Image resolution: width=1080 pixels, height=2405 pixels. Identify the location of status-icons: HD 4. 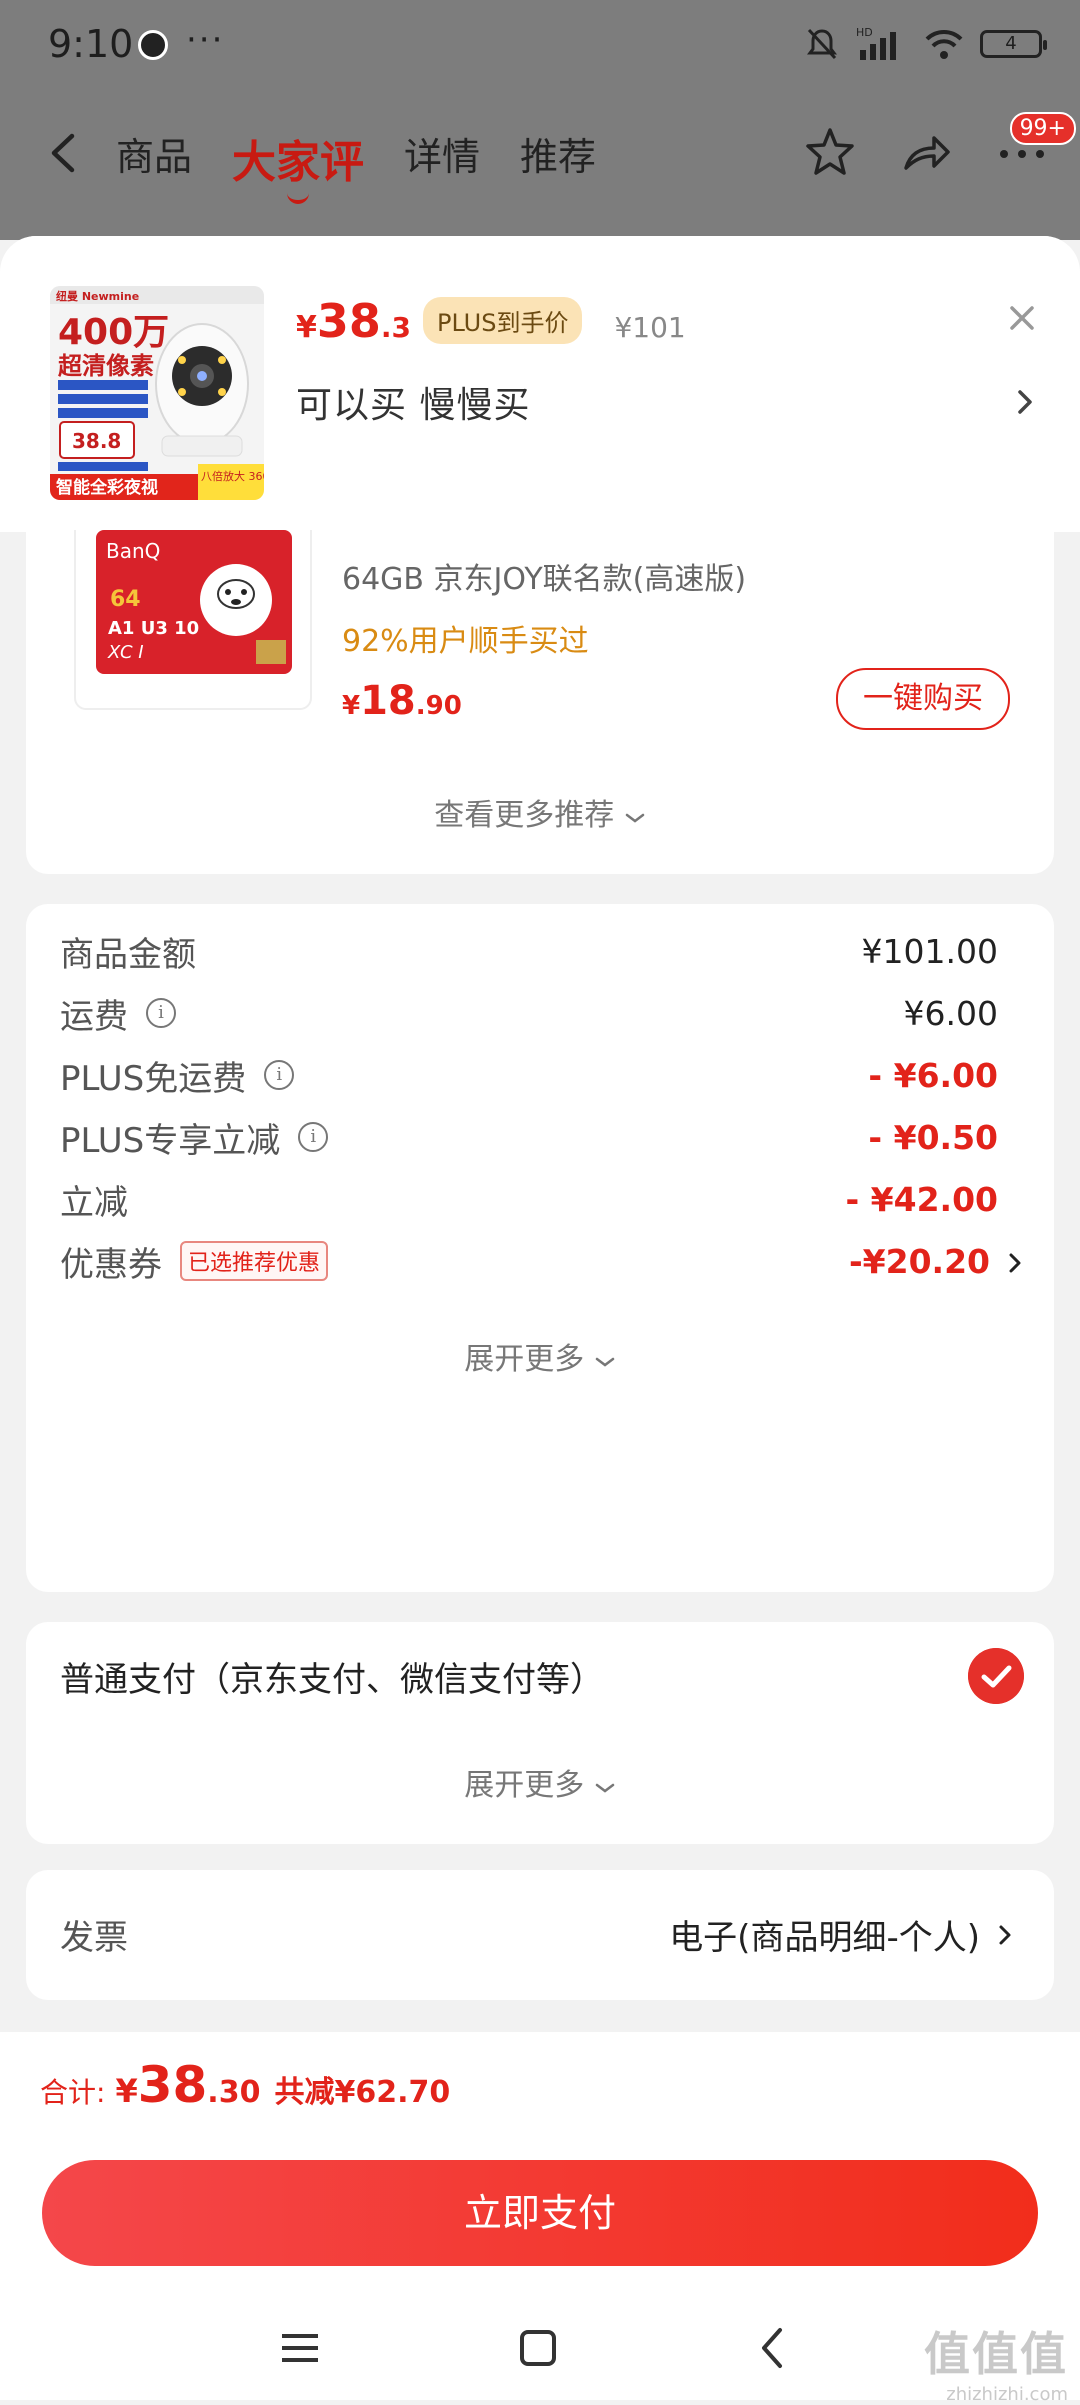
(925, 44).